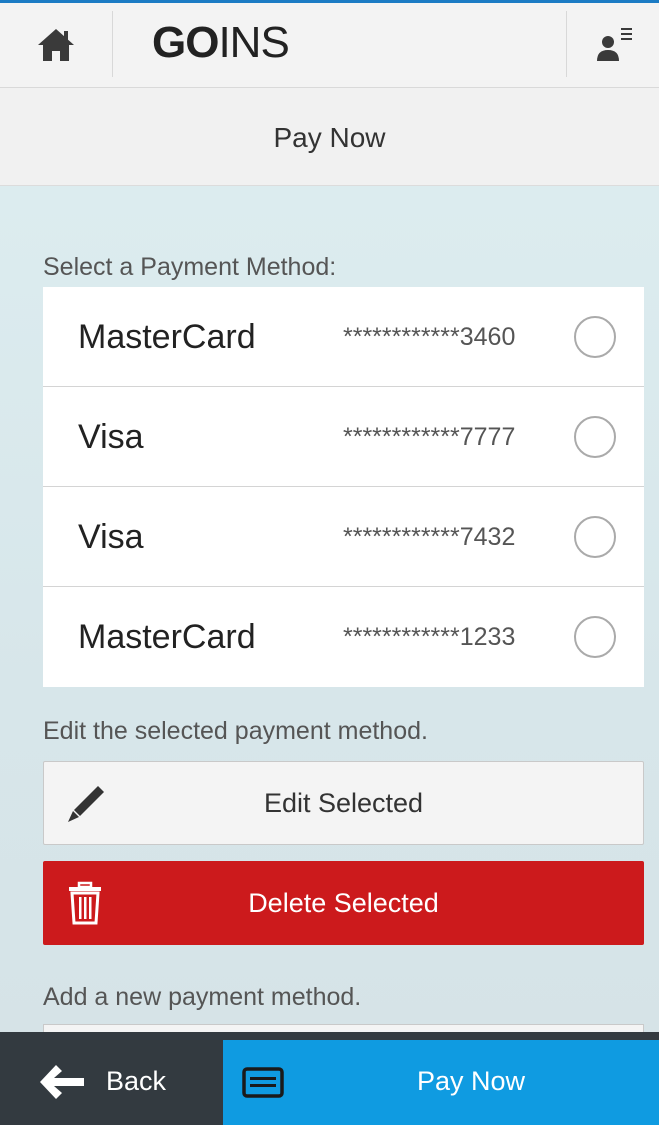  I want to click on payment-method-row: Visa ************7432, so click(343, 537).